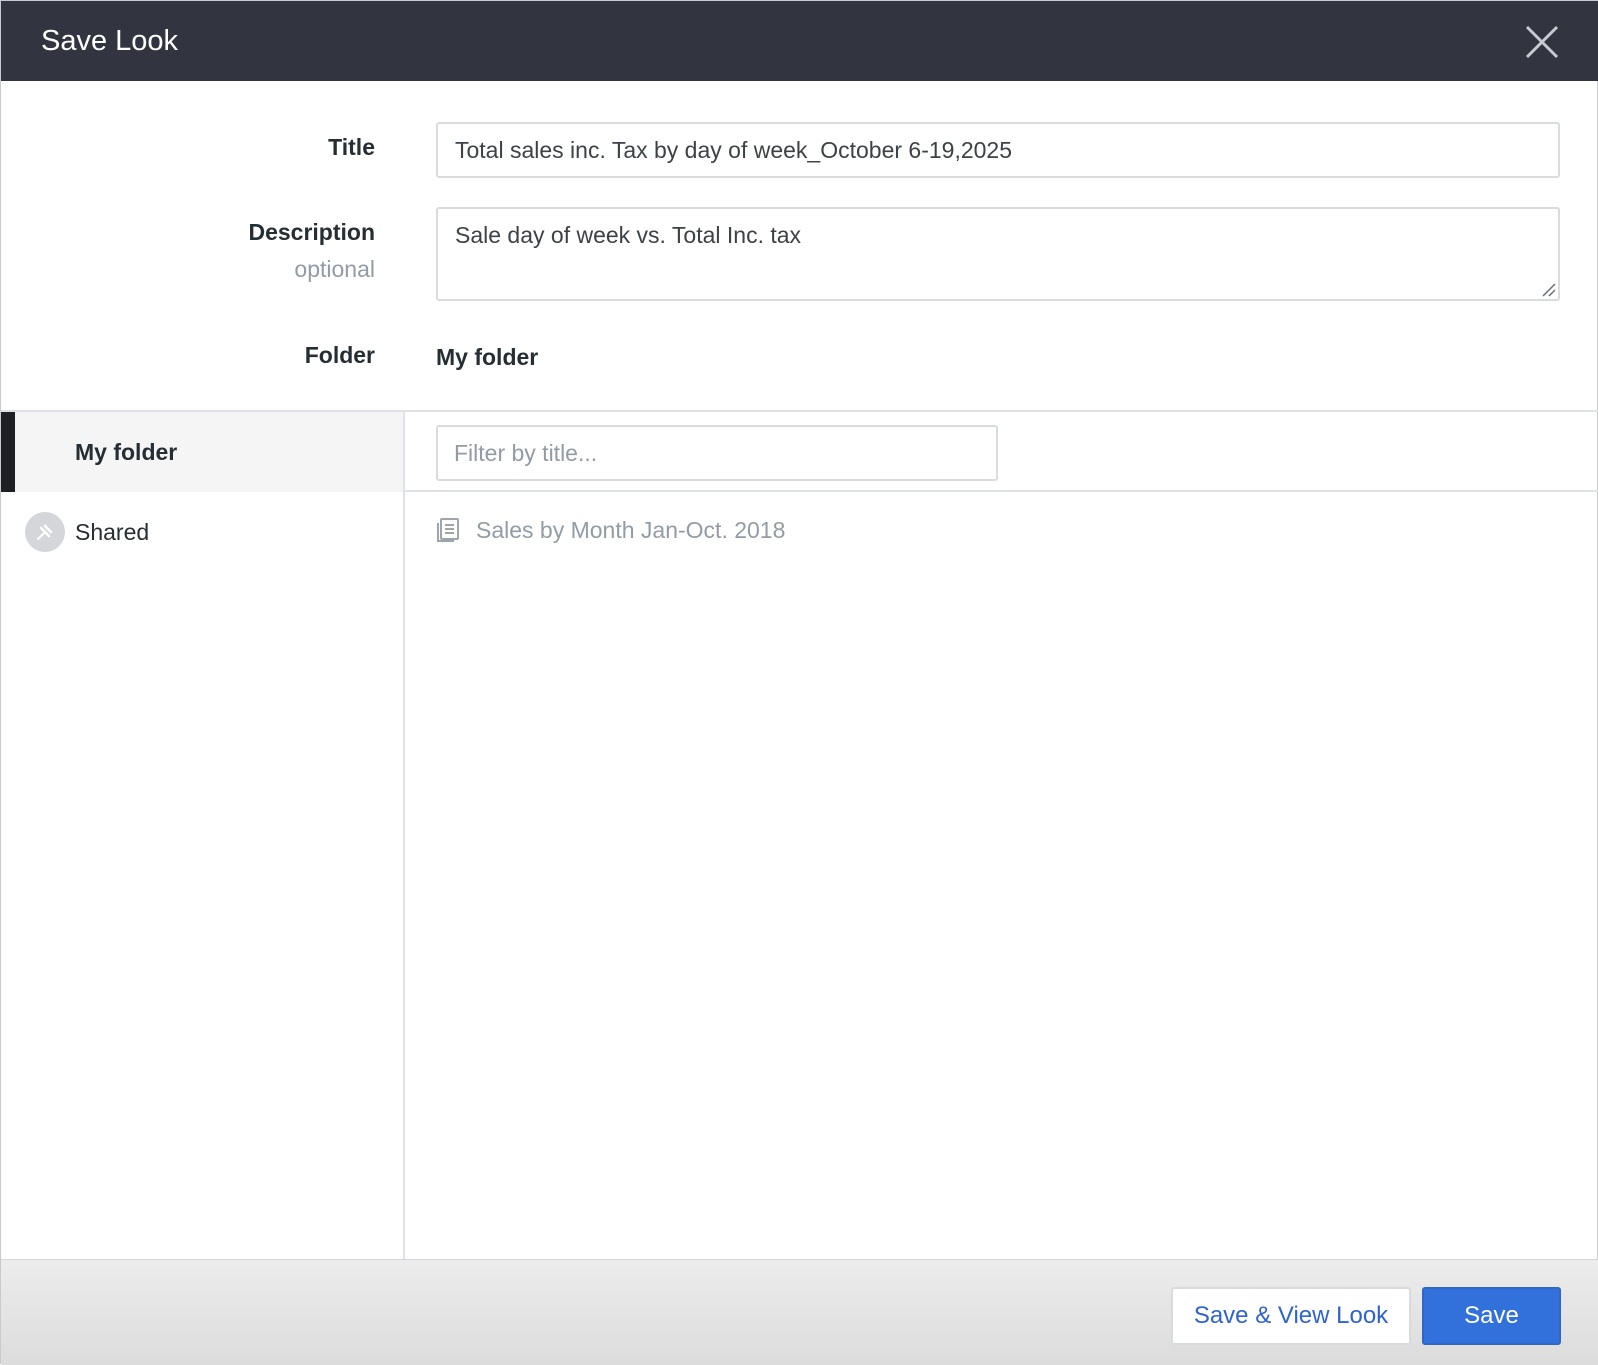 The image size is (1598, 1365). Describe the element at coordinates (45, 532) in the screenshot. I see `pin-icon` at that location.